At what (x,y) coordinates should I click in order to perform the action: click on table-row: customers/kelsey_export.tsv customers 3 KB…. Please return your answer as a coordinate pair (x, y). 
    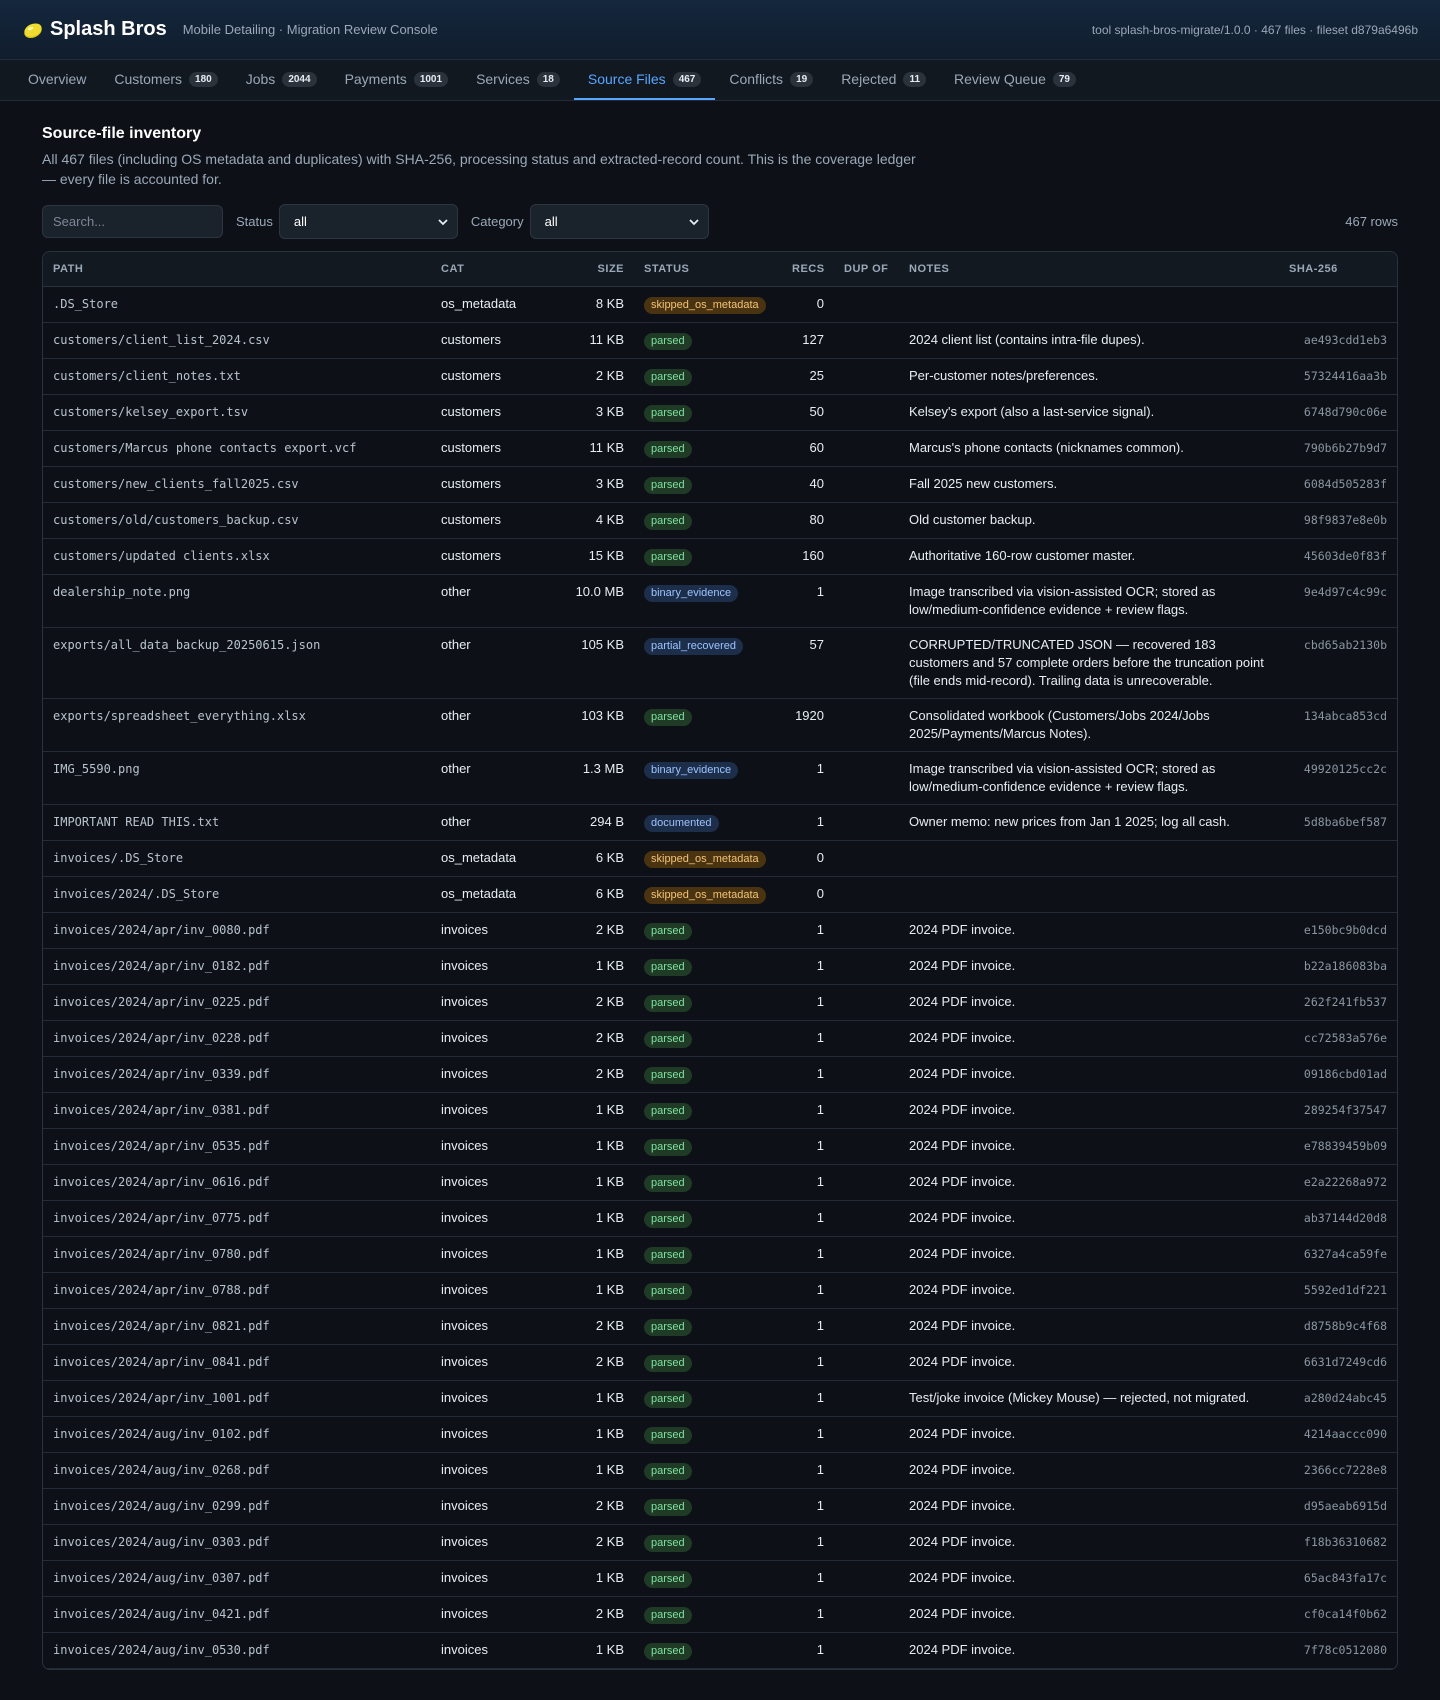
    Looking at the image, I should click on (720, 412).